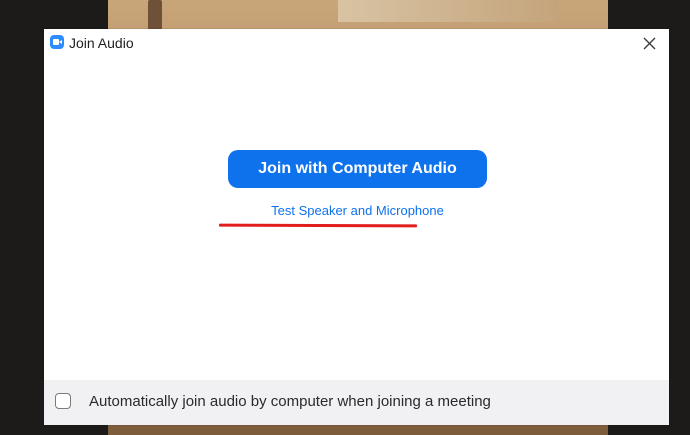 The height and width of the screenshot is (435, 690). I want to click on window-title: Join Audio, so click(101, 43).